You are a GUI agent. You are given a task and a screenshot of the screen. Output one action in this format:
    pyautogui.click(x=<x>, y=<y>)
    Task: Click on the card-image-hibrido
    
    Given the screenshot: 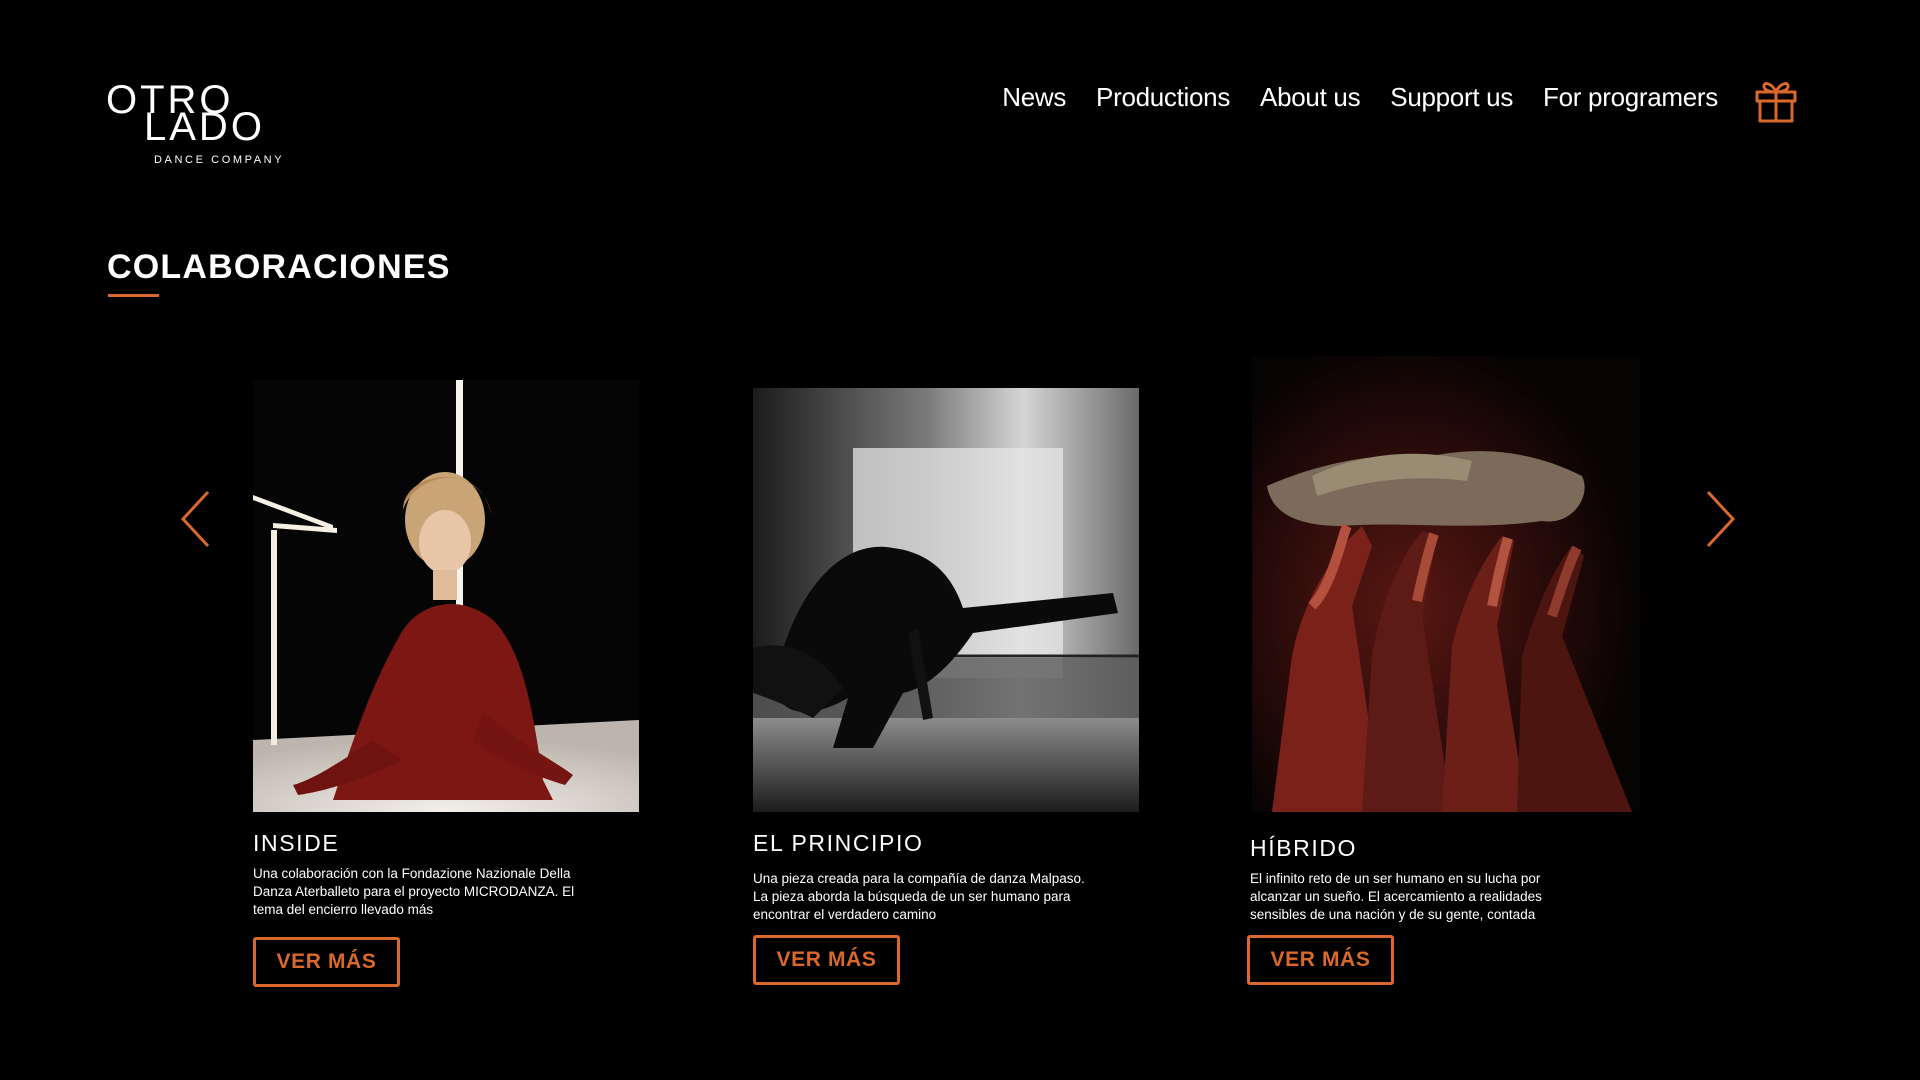 What is the action you would take?
    pyautogui.click(x=1446, y=584)
    